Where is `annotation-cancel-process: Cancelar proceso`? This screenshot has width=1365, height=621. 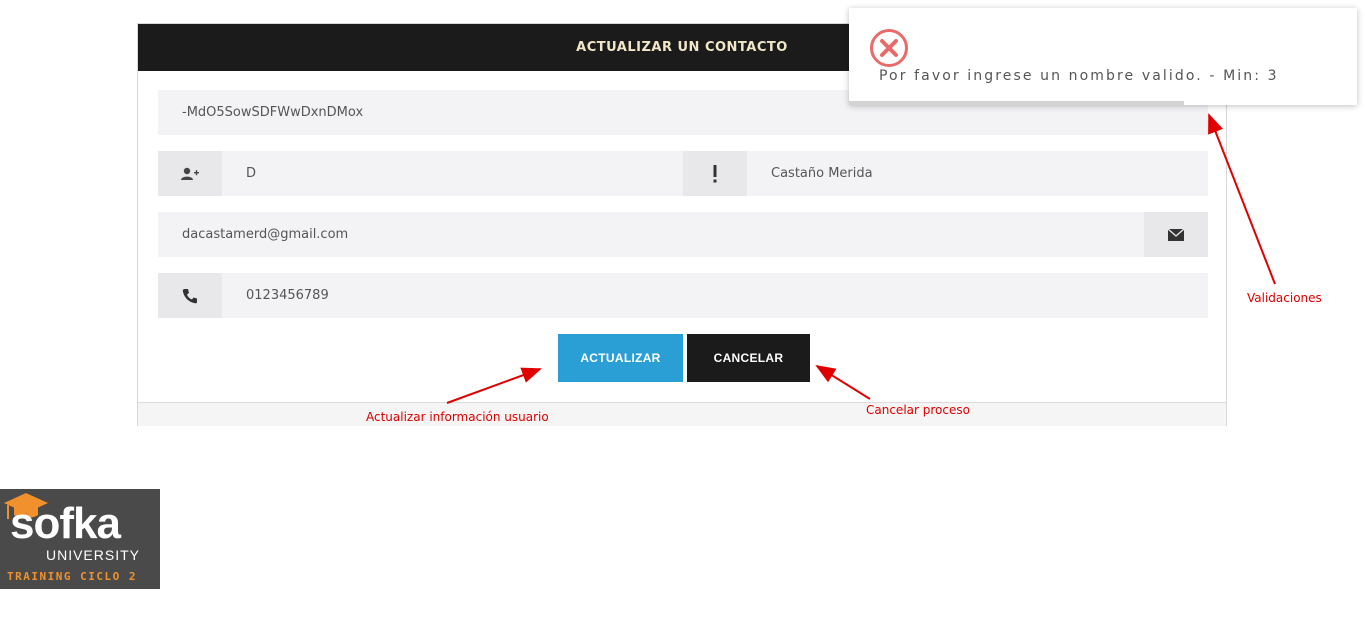 annotation-cancel-process: Cancelar proceso is located at coordinates (918, 410).